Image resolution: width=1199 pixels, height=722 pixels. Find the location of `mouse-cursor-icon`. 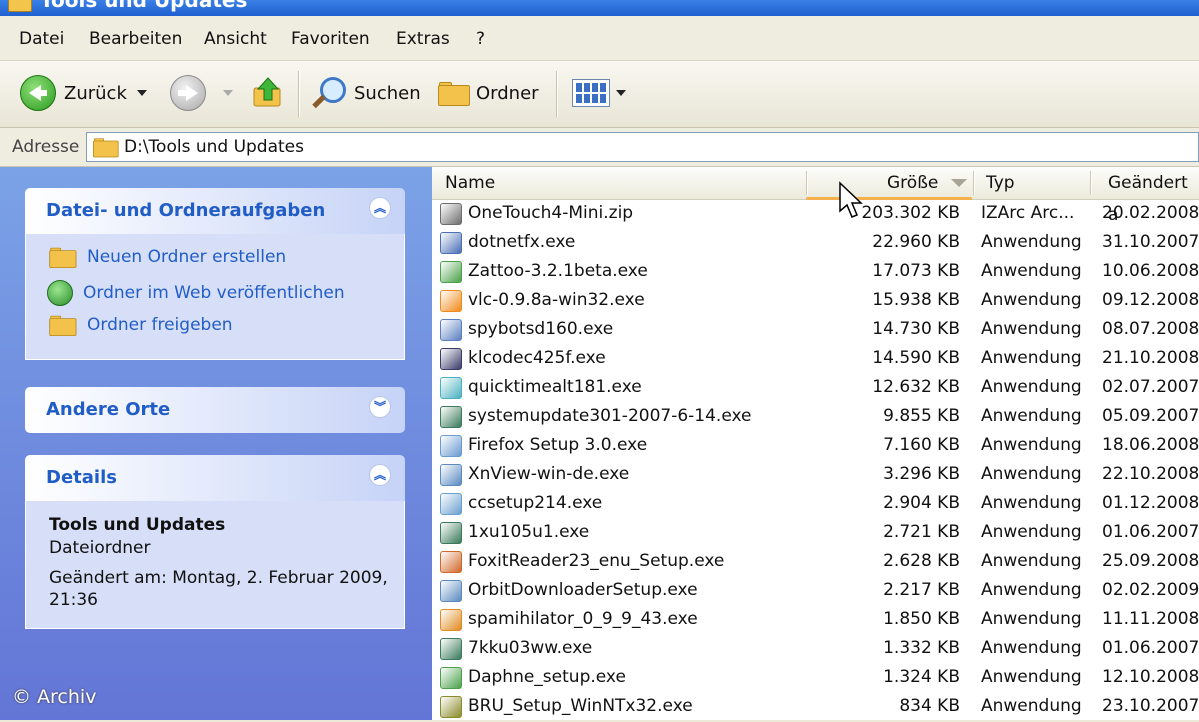

mouse-cursor-icon is located at coordinates (851, 199).